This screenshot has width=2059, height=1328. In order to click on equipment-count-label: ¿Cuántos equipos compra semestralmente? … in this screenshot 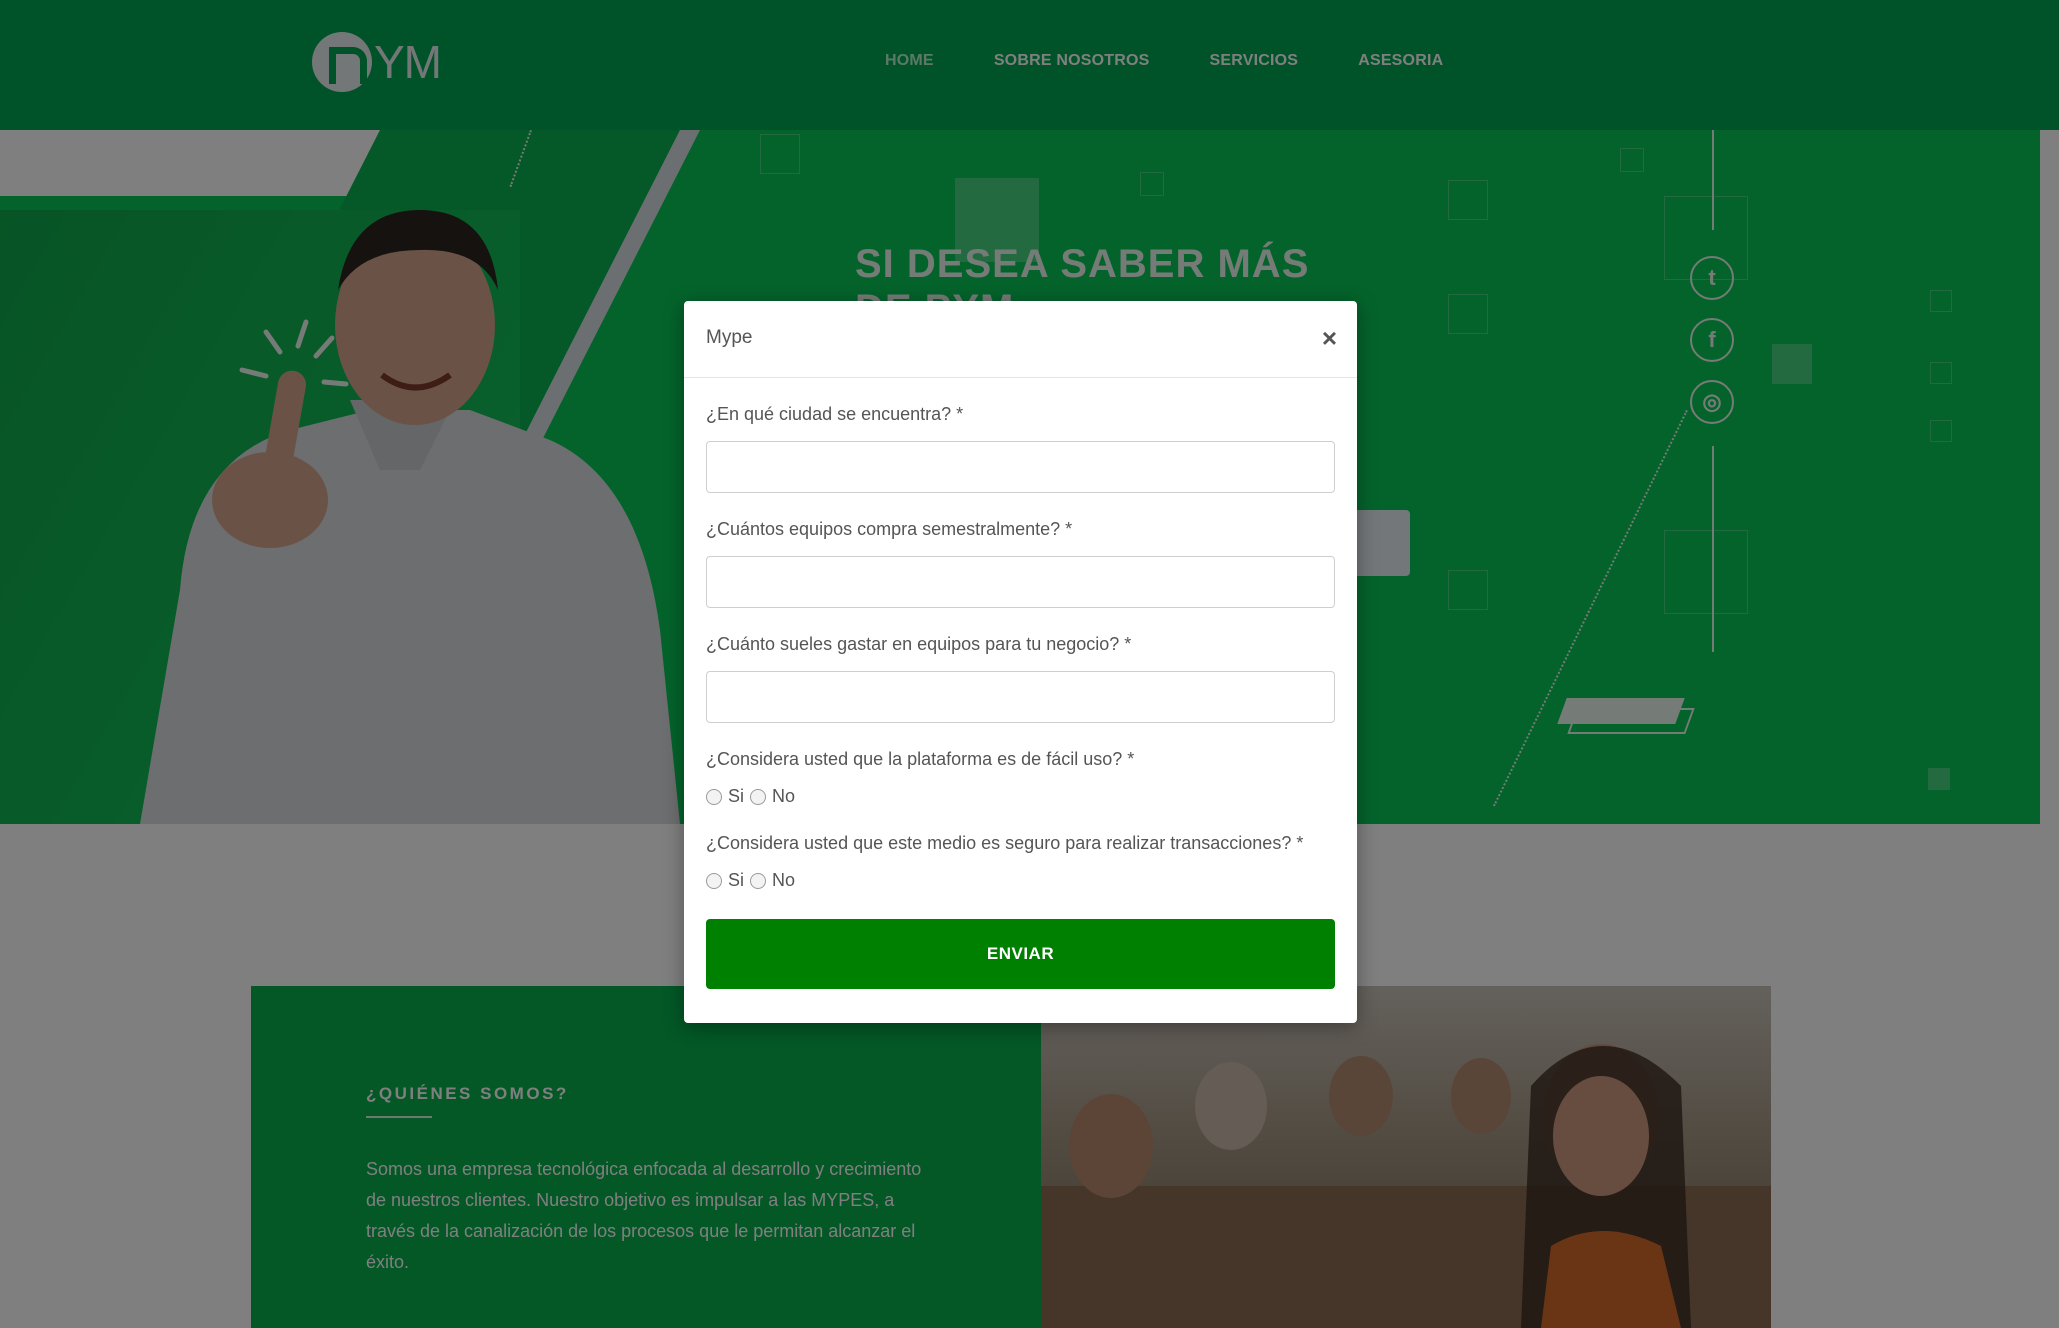, I will do `click(889, 529)`.